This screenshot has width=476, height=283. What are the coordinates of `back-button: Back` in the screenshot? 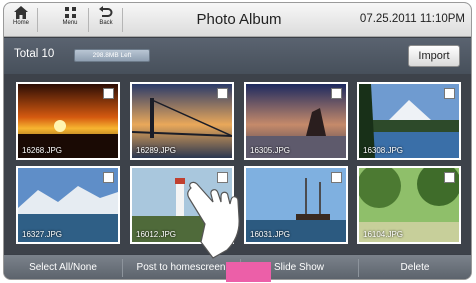 It's located at (106, 20).